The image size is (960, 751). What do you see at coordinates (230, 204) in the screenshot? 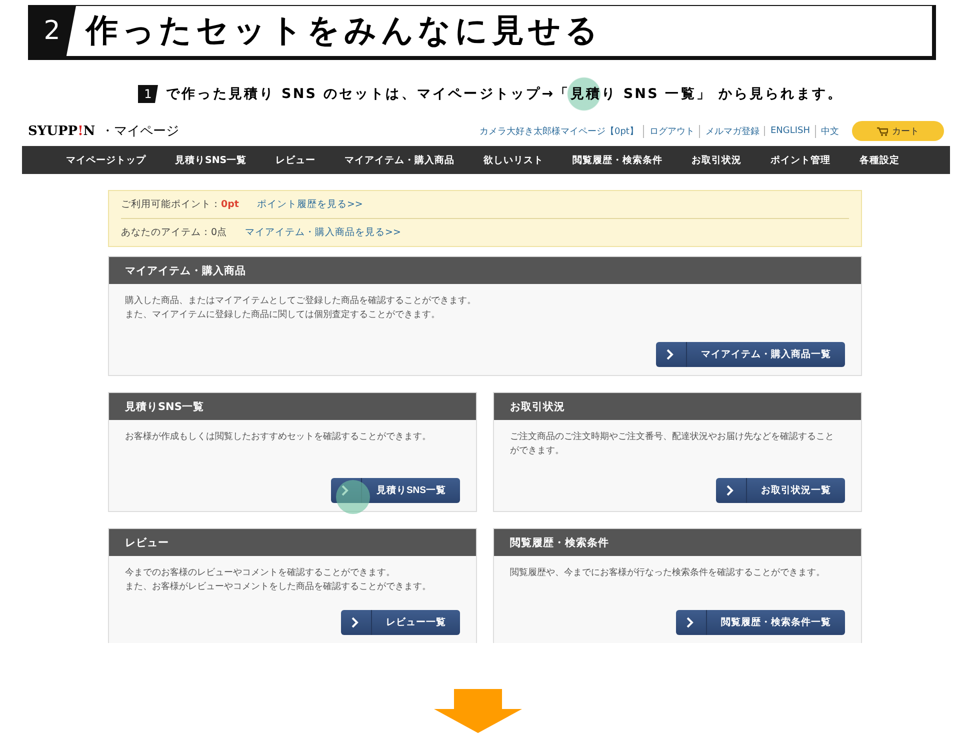
I see `info-value: 0pt` at bounding box center [230, 204].